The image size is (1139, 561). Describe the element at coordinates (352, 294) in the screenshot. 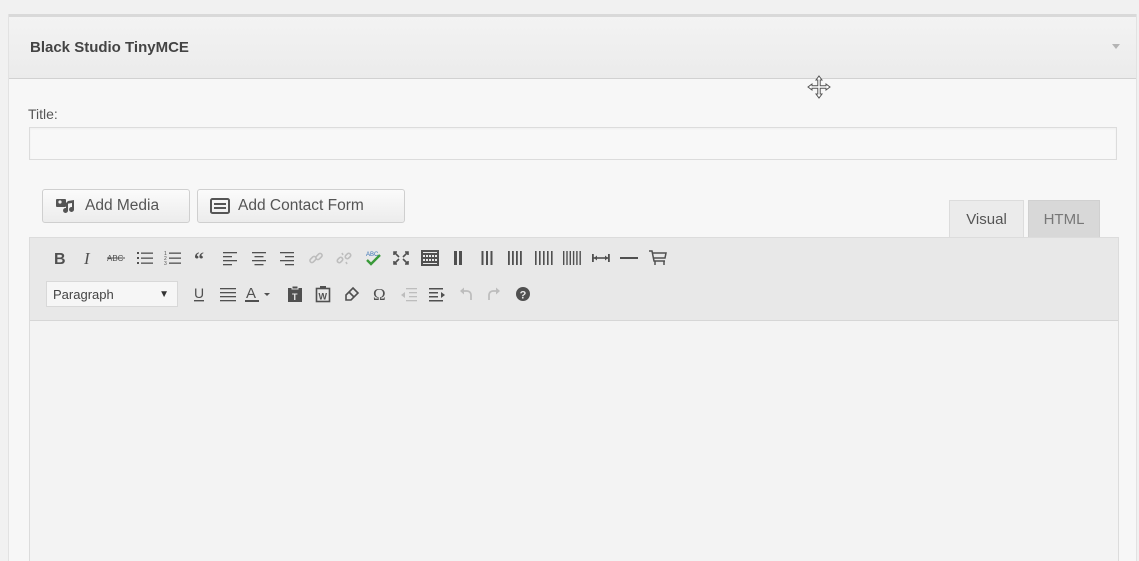

I see `clear-formatting-icon` at that location.